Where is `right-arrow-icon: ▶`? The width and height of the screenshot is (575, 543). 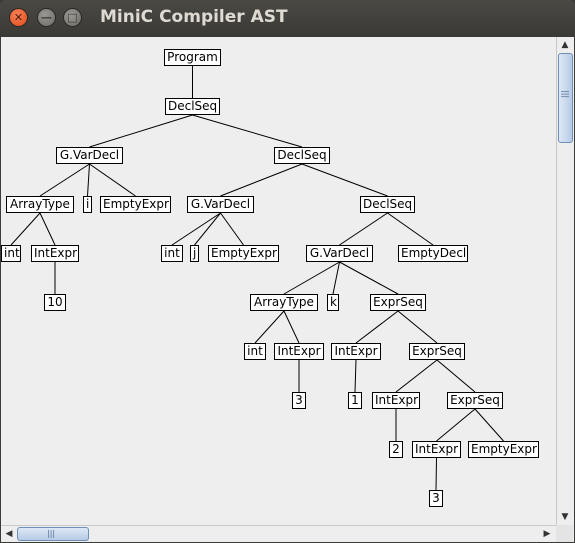 right-arrow-icon: ▶ is located at coordinates (547, 534).